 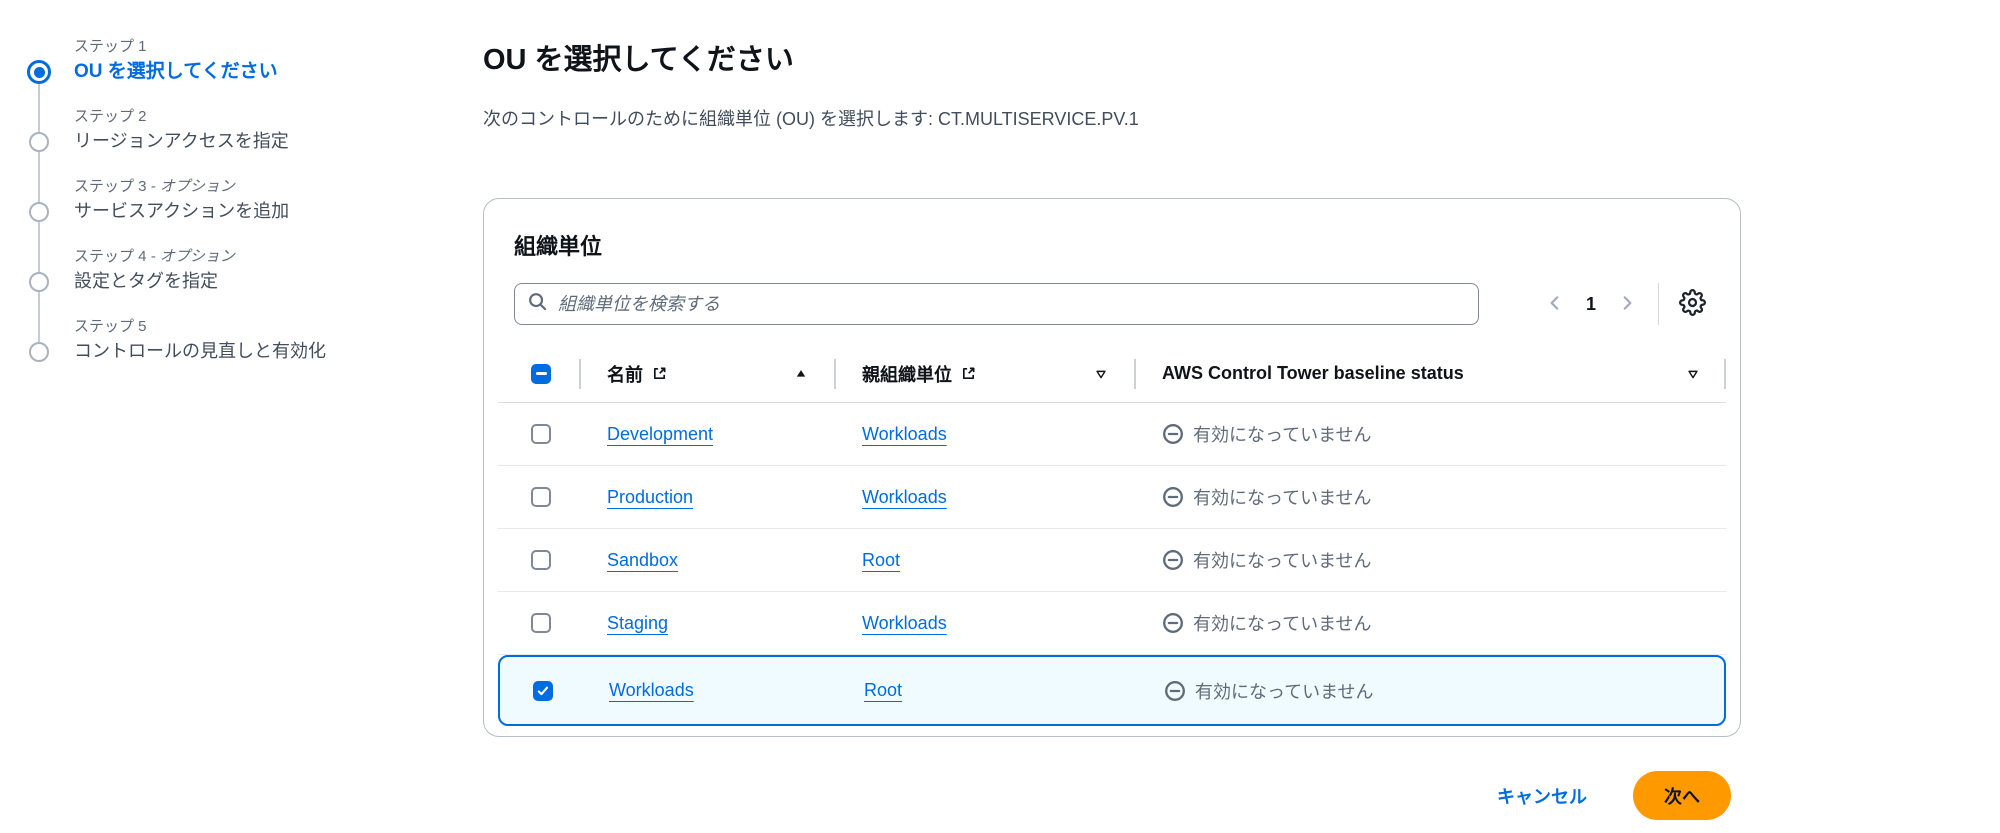 I want to click on column-header-name: 名前, so click(x=706, y=373).